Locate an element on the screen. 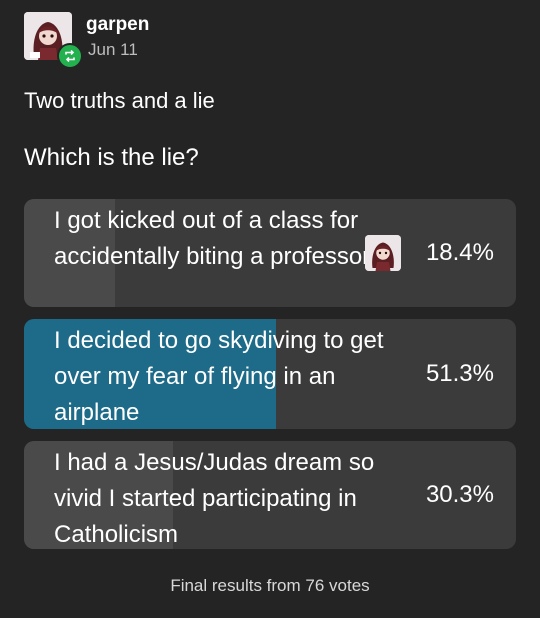  username: garpen is located at coordinates (117, 25).